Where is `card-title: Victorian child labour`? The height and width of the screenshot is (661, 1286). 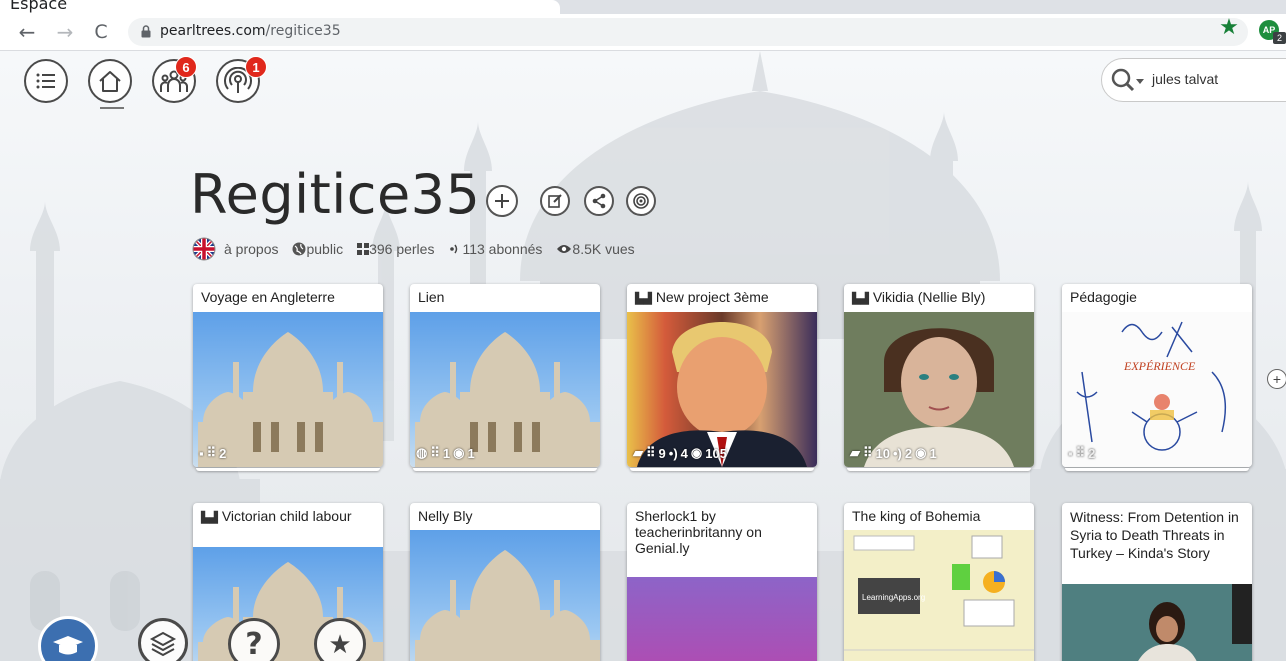
card-title: Victorian child labour is located at coordinates (286, 516).